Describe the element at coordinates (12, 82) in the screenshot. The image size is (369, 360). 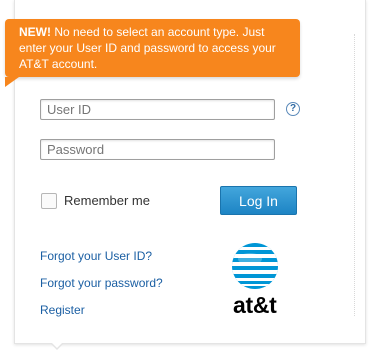
I see `tooltip-arrow` at that location.